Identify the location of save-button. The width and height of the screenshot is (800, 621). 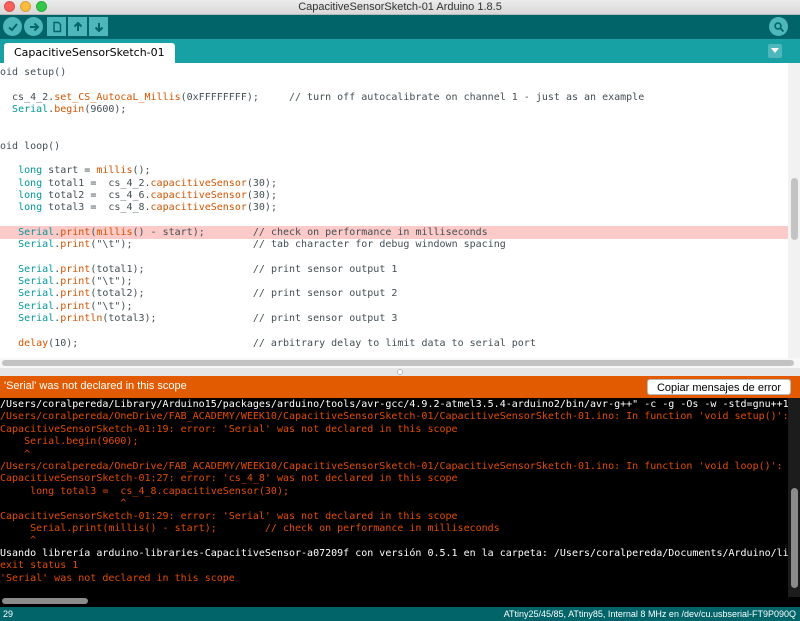
(98, 26).